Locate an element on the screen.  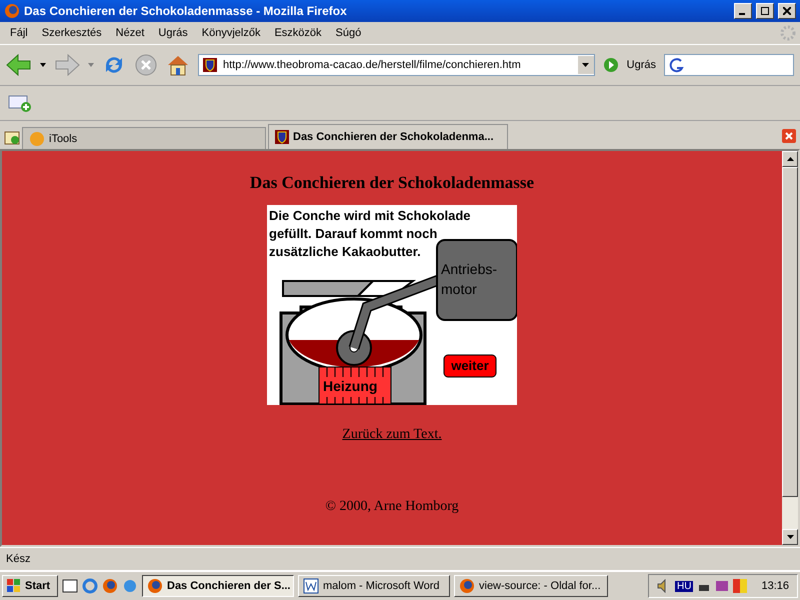
scroll-up-icon is located at coordinates (790, 159).